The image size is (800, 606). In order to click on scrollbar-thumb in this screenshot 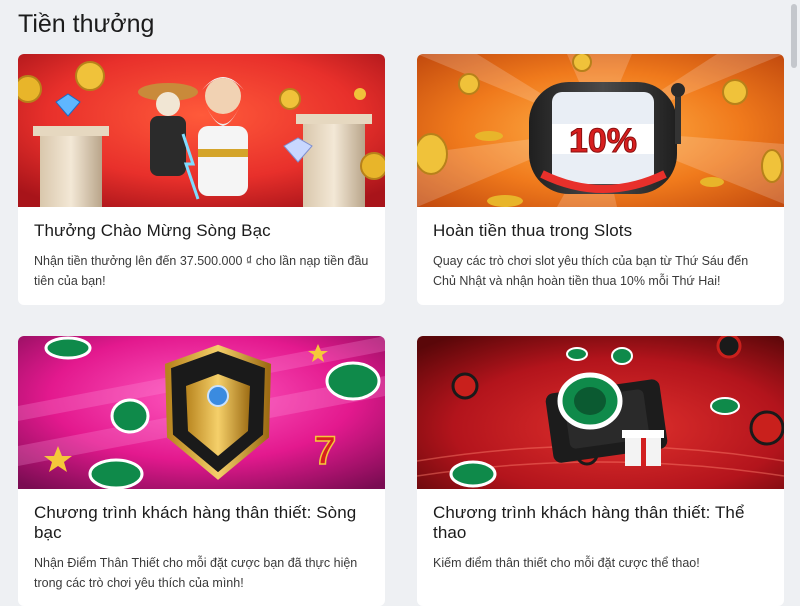, I will do `click(794, 36)`.